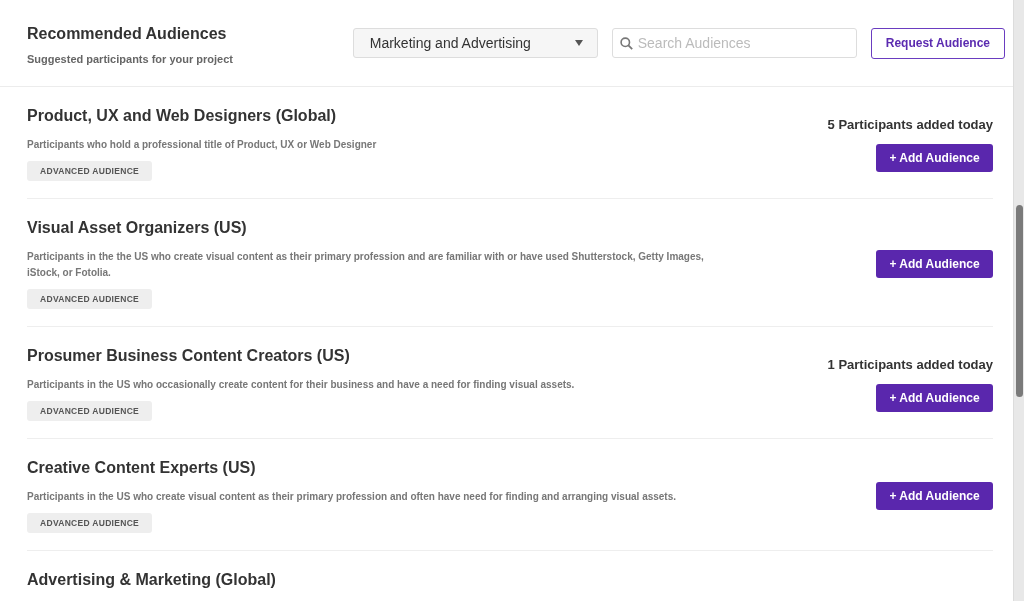 The image size is (1024, 601). I want to click on scrollbar-thumb, so click(1019, 301).